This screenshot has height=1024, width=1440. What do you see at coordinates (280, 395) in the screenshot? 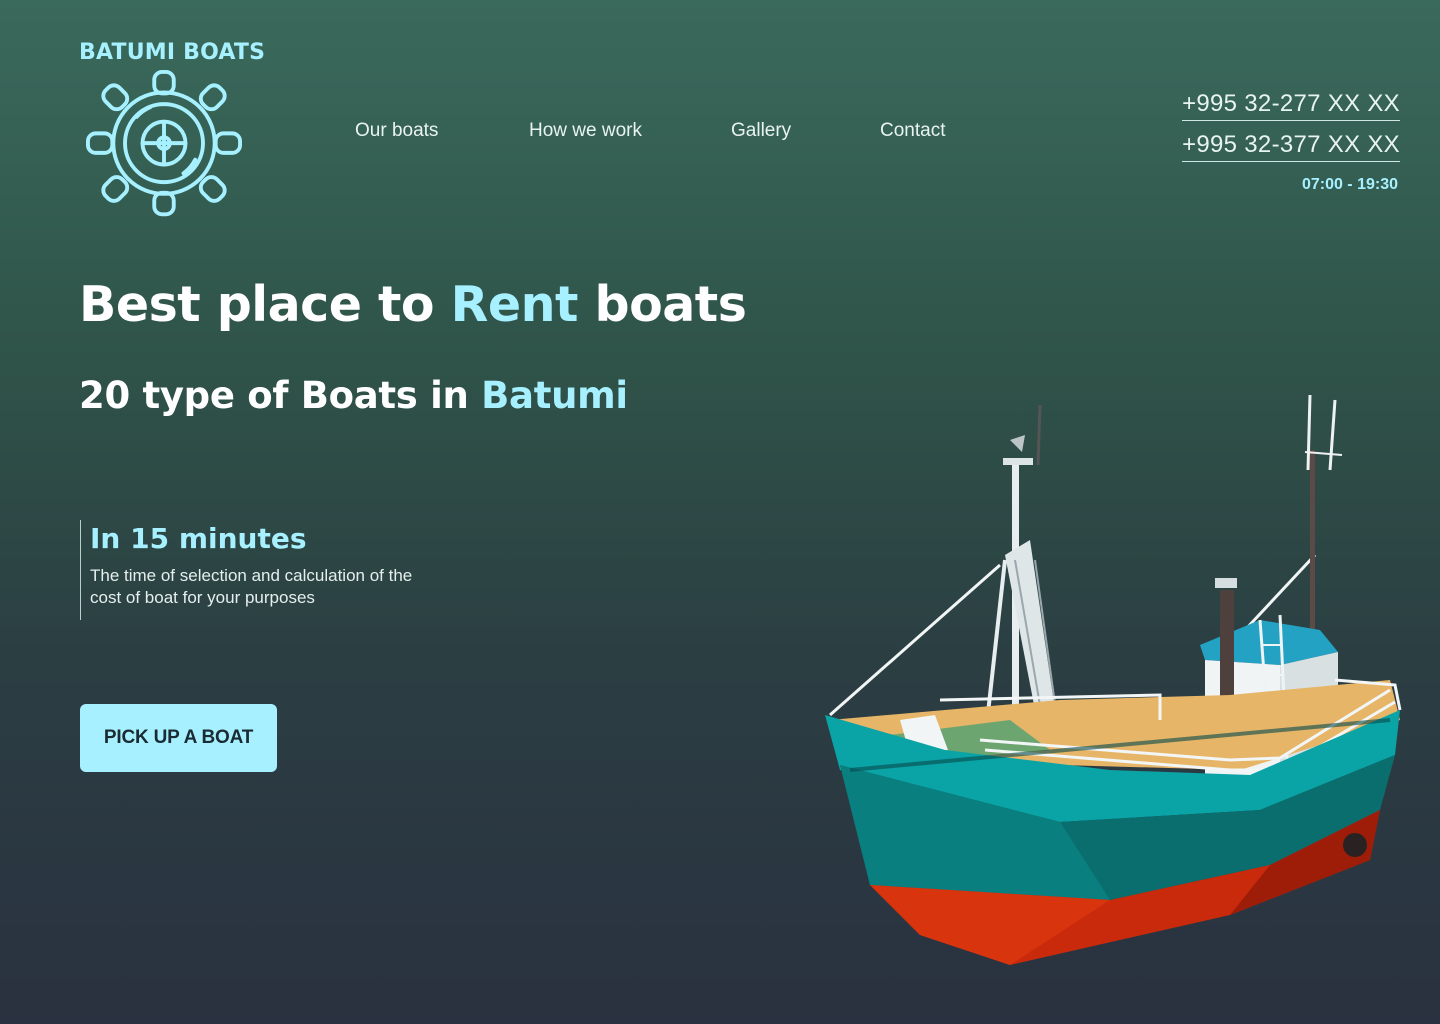
I see `hero-subtitle-part1: 20 type of Boats in` at bounding box center [280, 395].